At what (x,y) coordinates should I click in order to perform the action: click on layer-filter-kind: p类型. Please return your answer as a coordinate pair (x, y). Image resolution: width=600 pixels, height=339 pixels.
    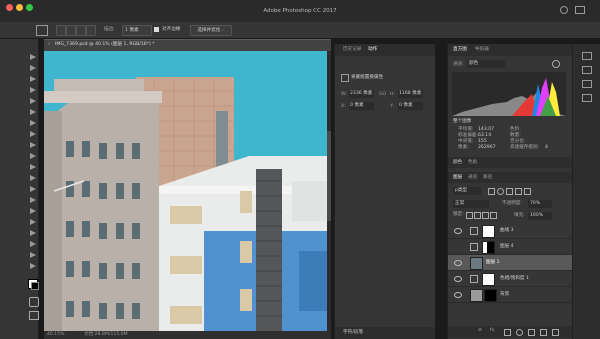
    Looking at the image, I should click on (467, 191).